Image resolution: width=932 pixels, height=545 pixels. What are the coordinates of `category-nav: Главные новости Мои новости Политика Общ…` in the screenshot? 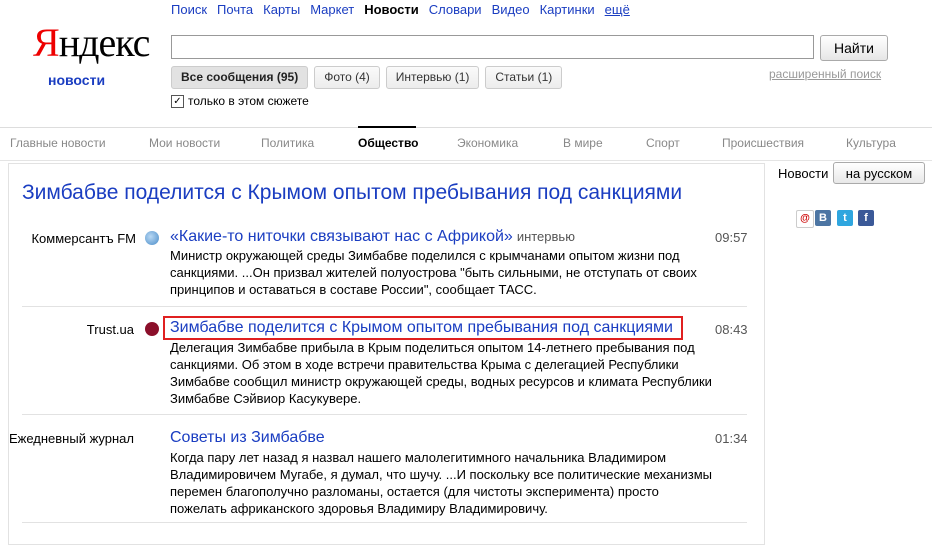 It's located at (466, 143).